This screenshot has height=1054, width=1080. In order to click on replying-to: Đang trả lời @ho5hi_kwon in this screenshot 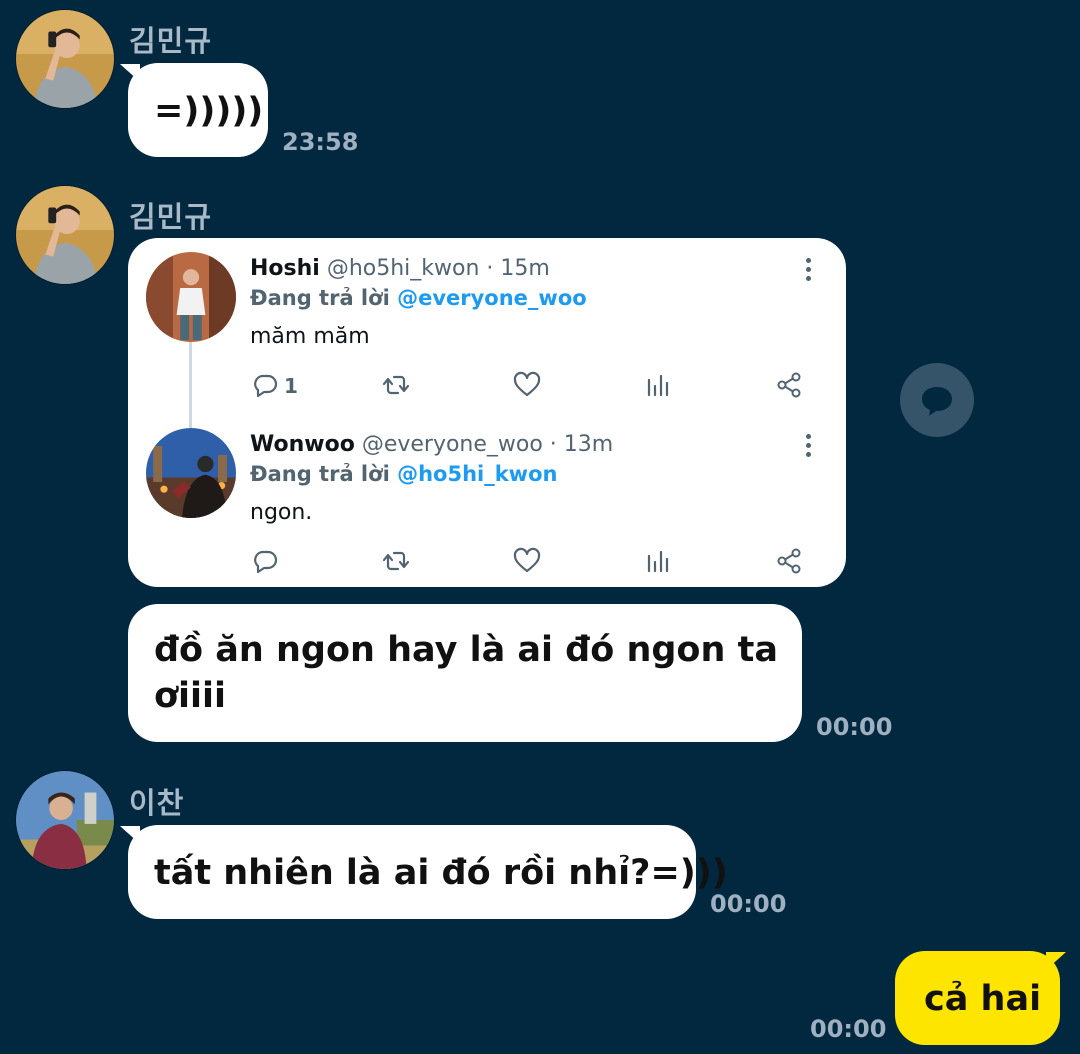, I will do `click(403, 474)`.